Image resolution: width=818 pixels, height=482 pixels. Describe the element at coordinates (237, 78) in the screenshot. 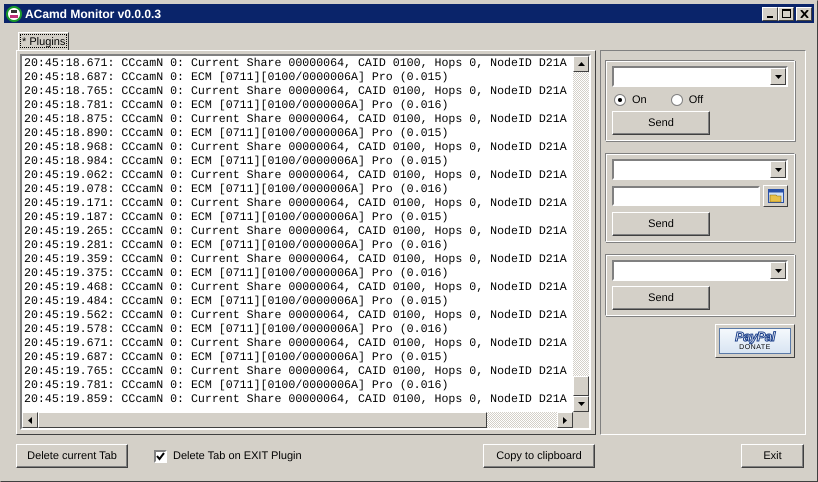

I see `log-line: 20:45:18.687: CCcamN 0: ECM [0711][0100/0000006A] Pro (0.015)` at that location.